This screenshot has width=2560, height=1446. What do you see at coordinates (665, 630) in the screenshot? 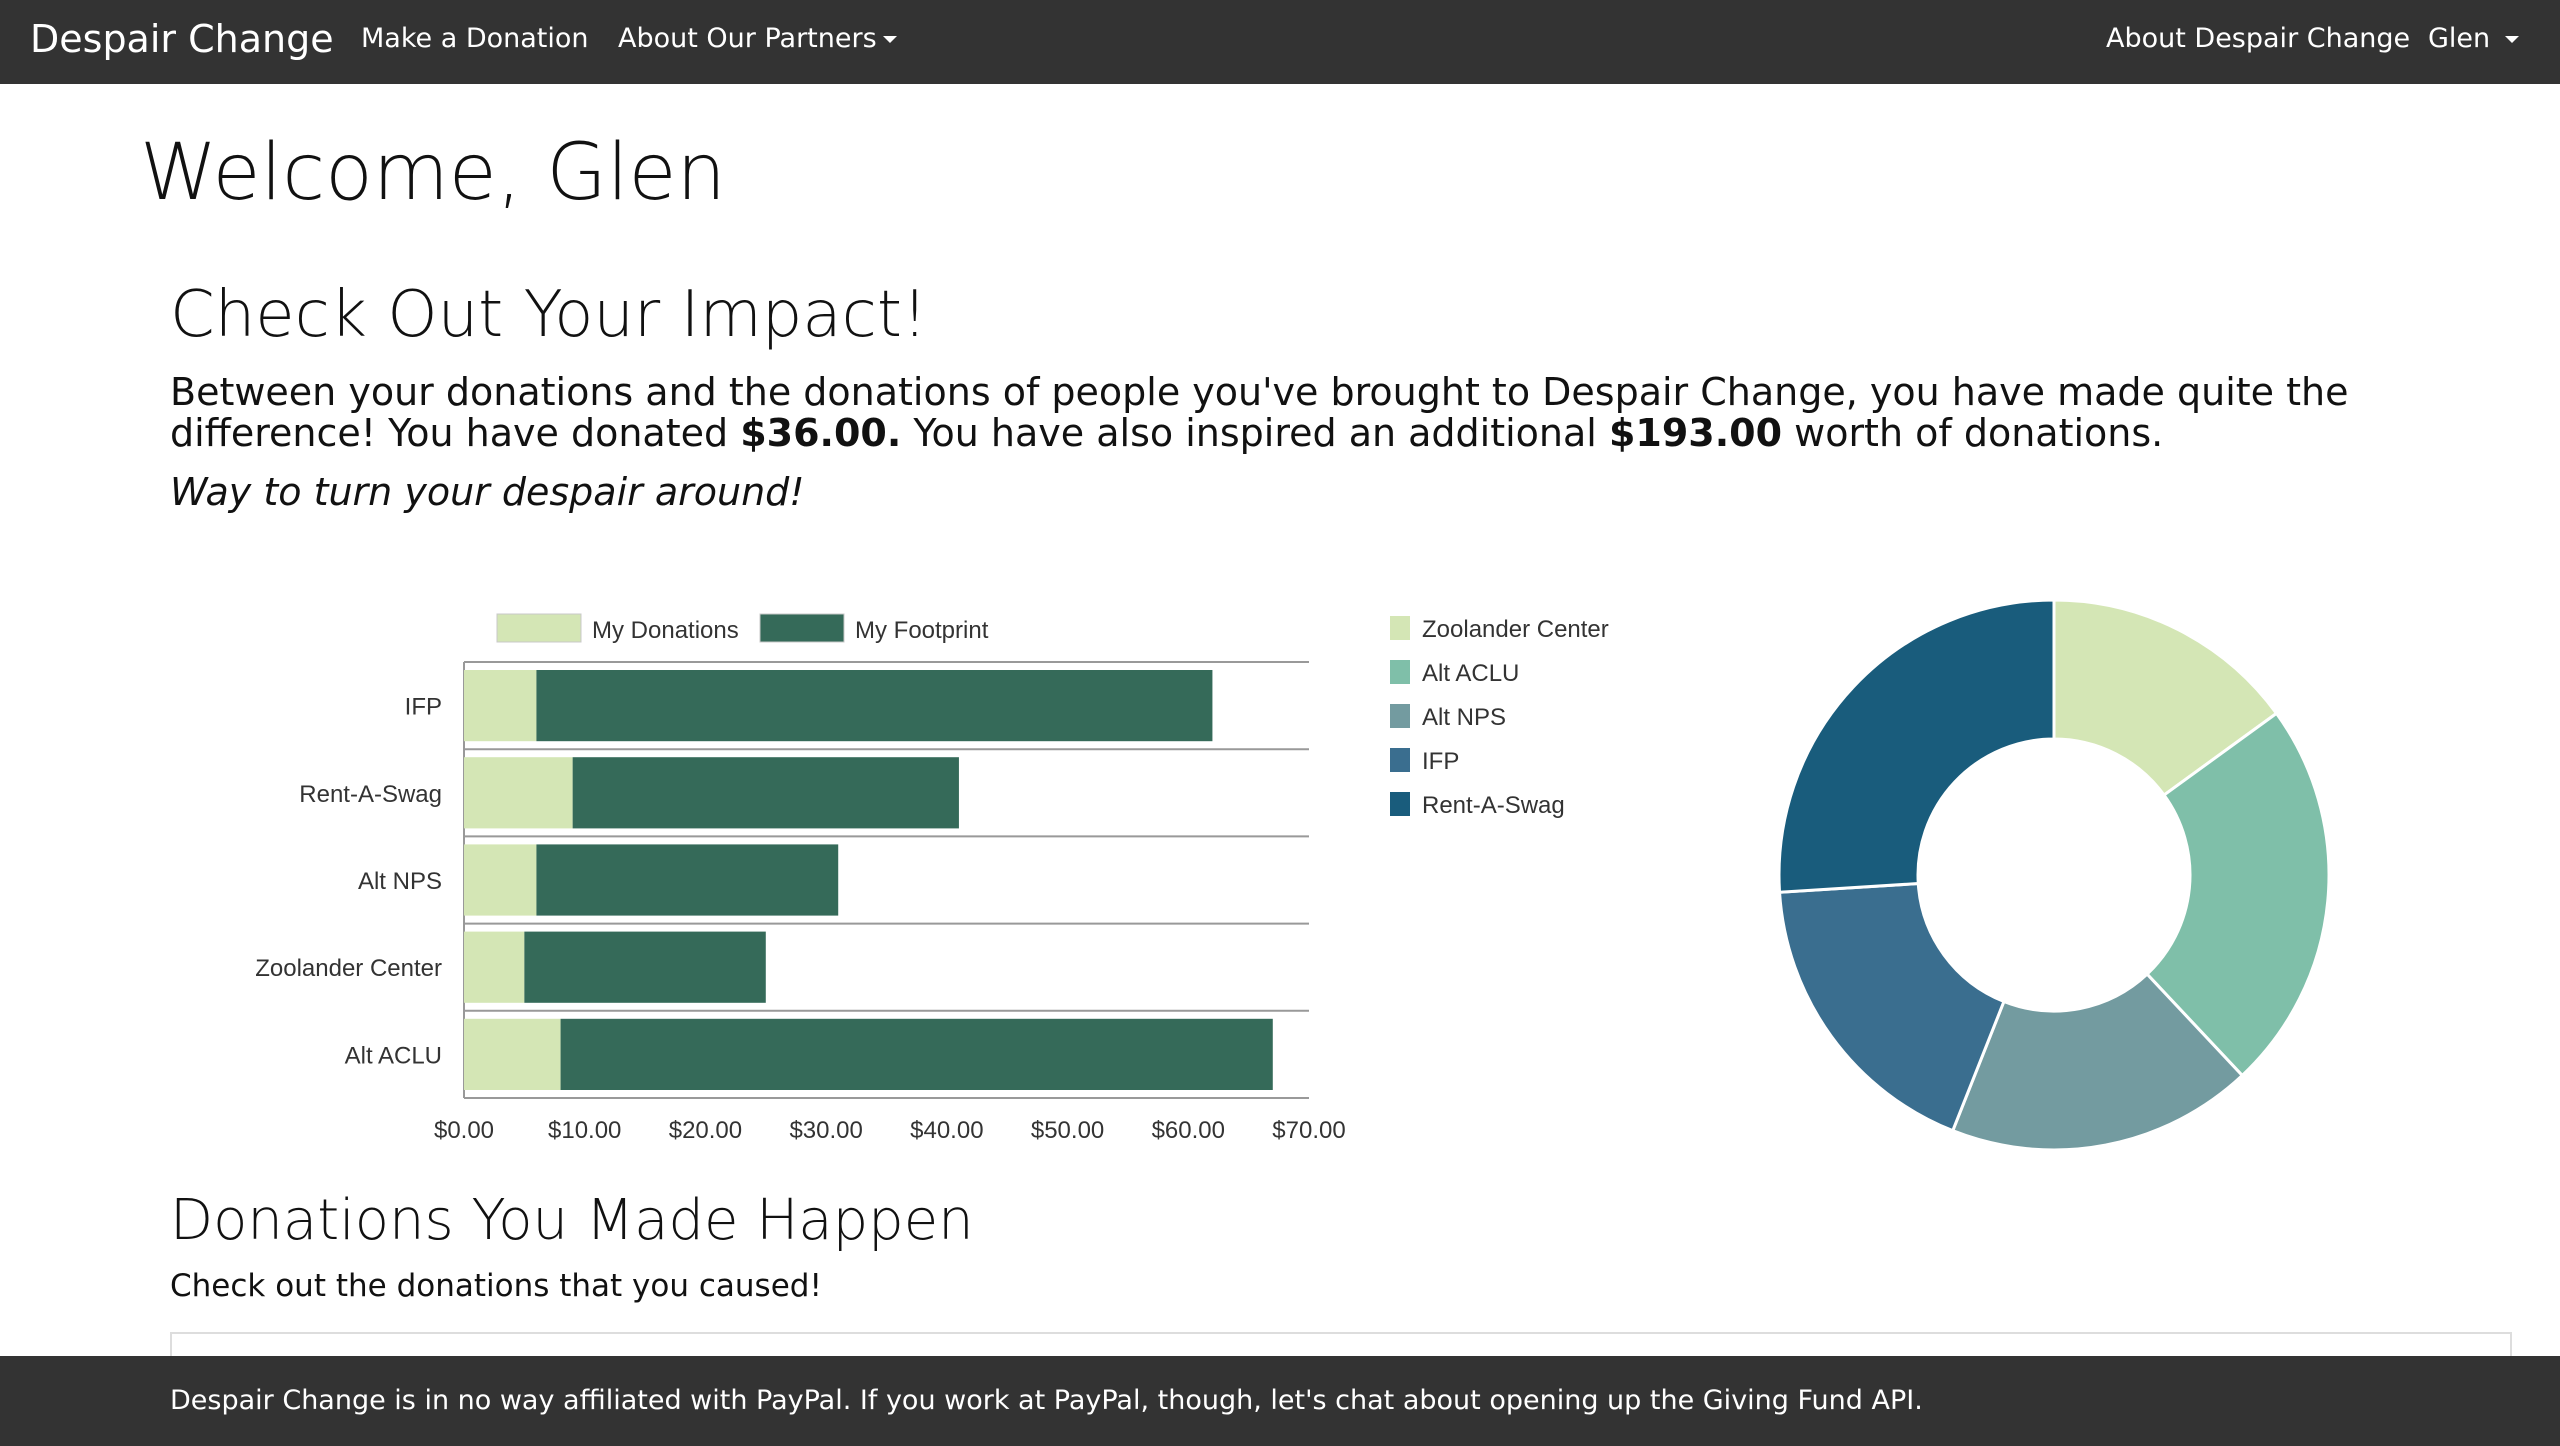
I see `legend-label: My Donations` at bounding box center [665, 630].